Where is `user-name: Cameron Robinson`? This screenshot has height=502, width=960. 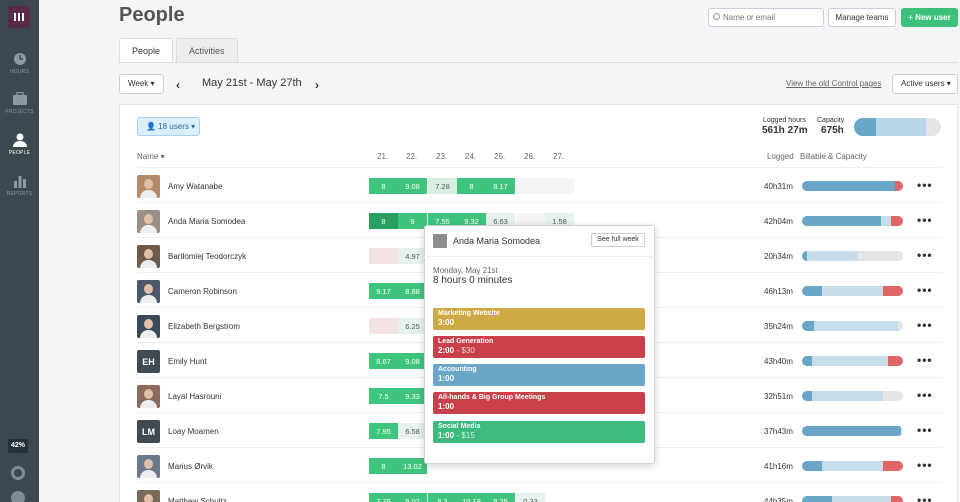 user-name: Cameron Robinson is located at coordinates (202, 291).